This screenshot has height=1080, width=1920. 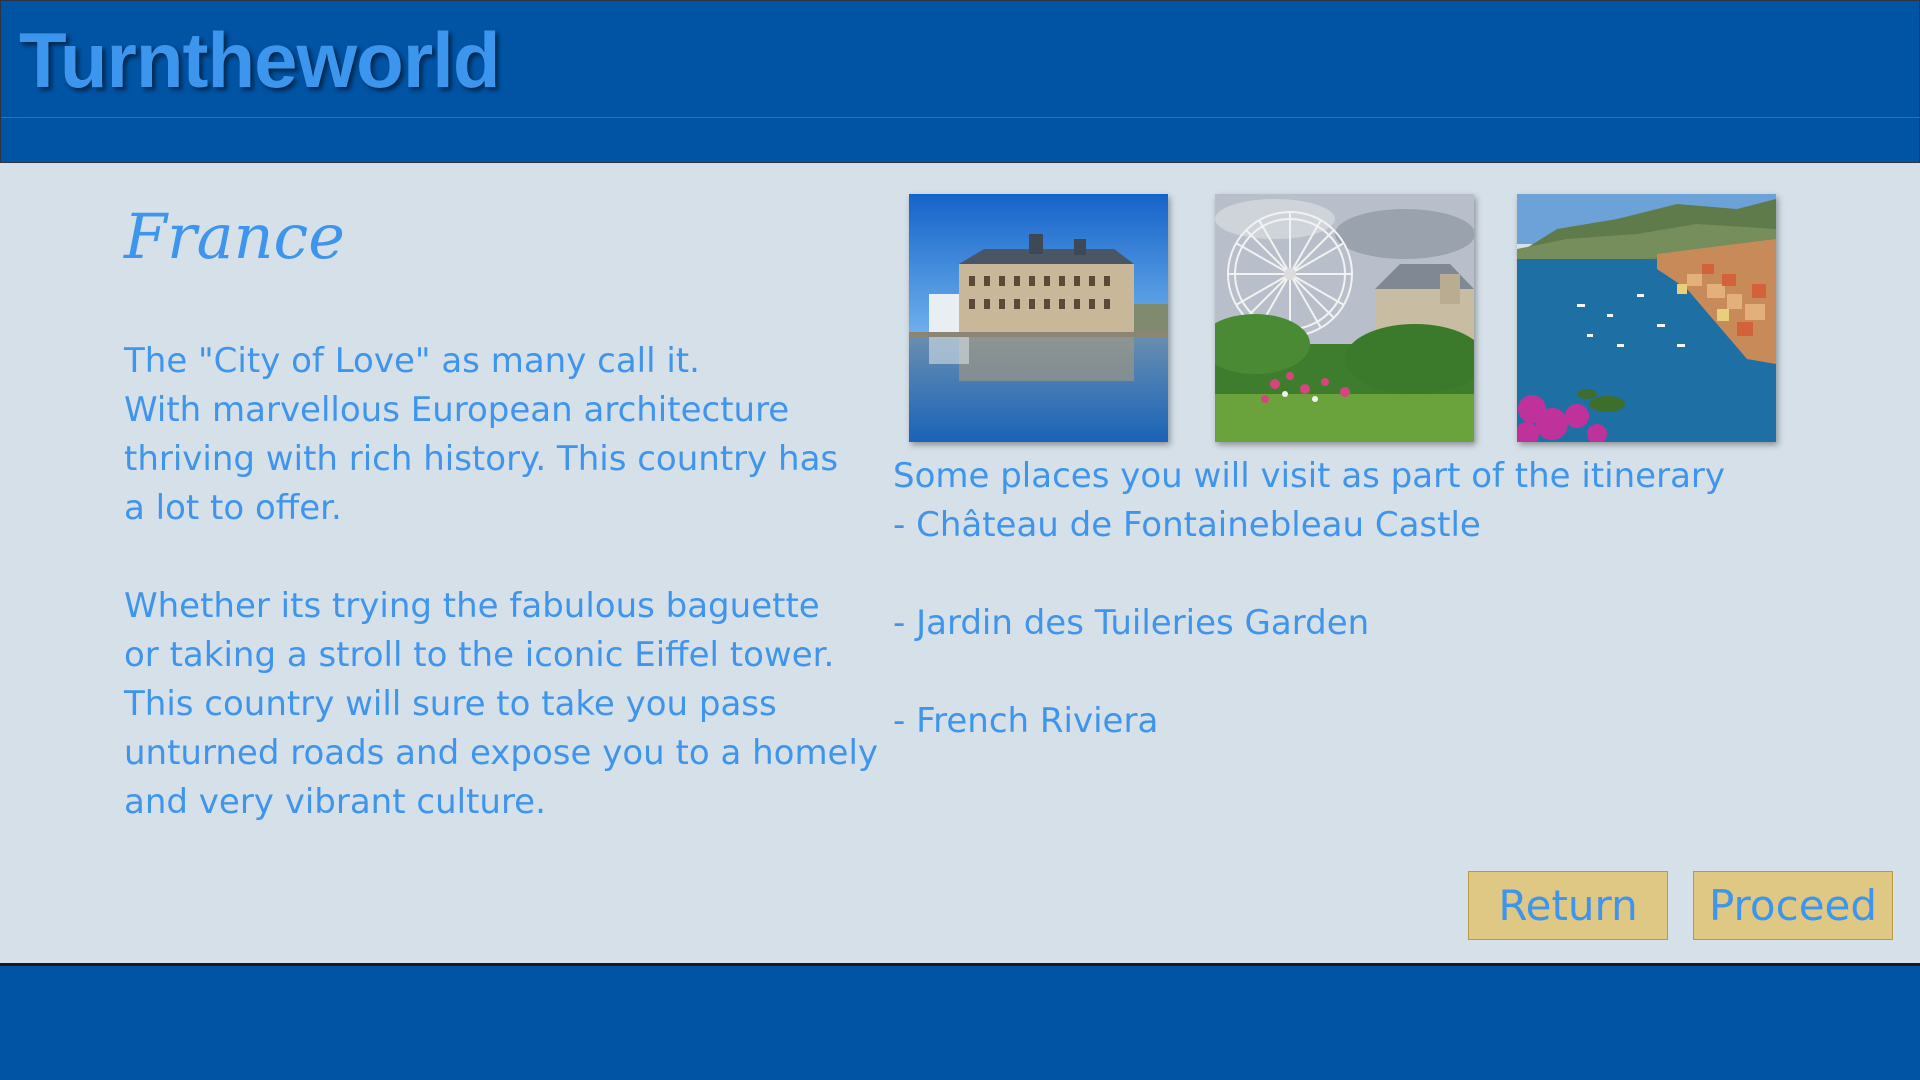 What do you see at coordinates (1131, 623) in the screenshot?
I see `itinerary-item: - Jardin des Tuileries Garden` at bounding box center [1131, 623].